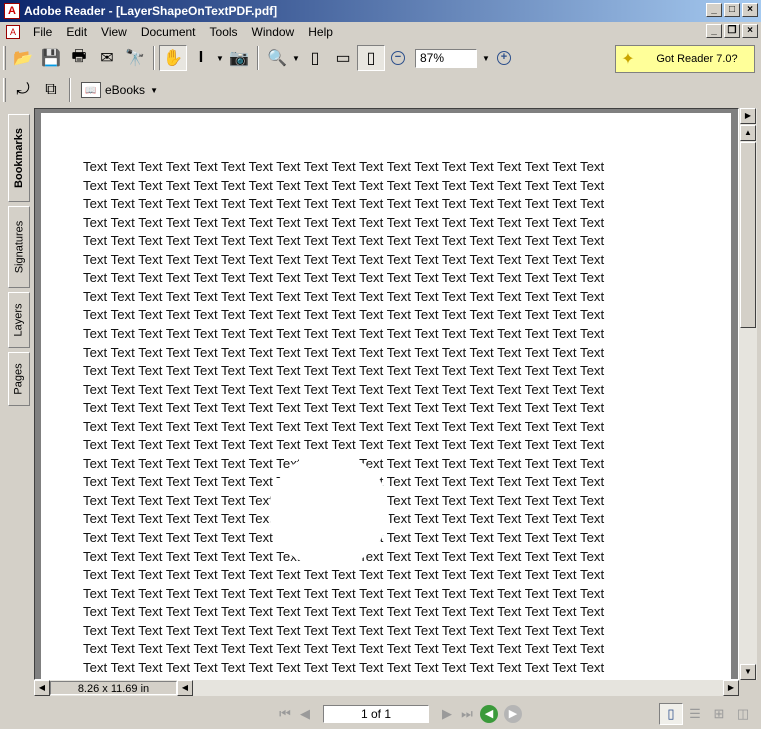  Describe the element at coordinates (343, 58) in the screenshot. I see `fit-page-icon: ▭` at that location.